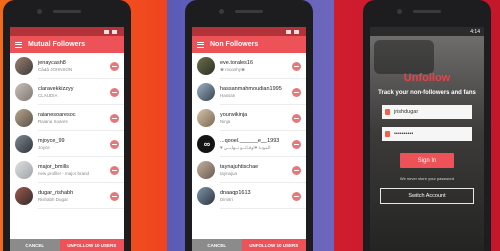  What do you see at coordinates (67, 44) in the screenshot?
I see `app-bar: Mutual Followers` at bounding box center [67, 44].